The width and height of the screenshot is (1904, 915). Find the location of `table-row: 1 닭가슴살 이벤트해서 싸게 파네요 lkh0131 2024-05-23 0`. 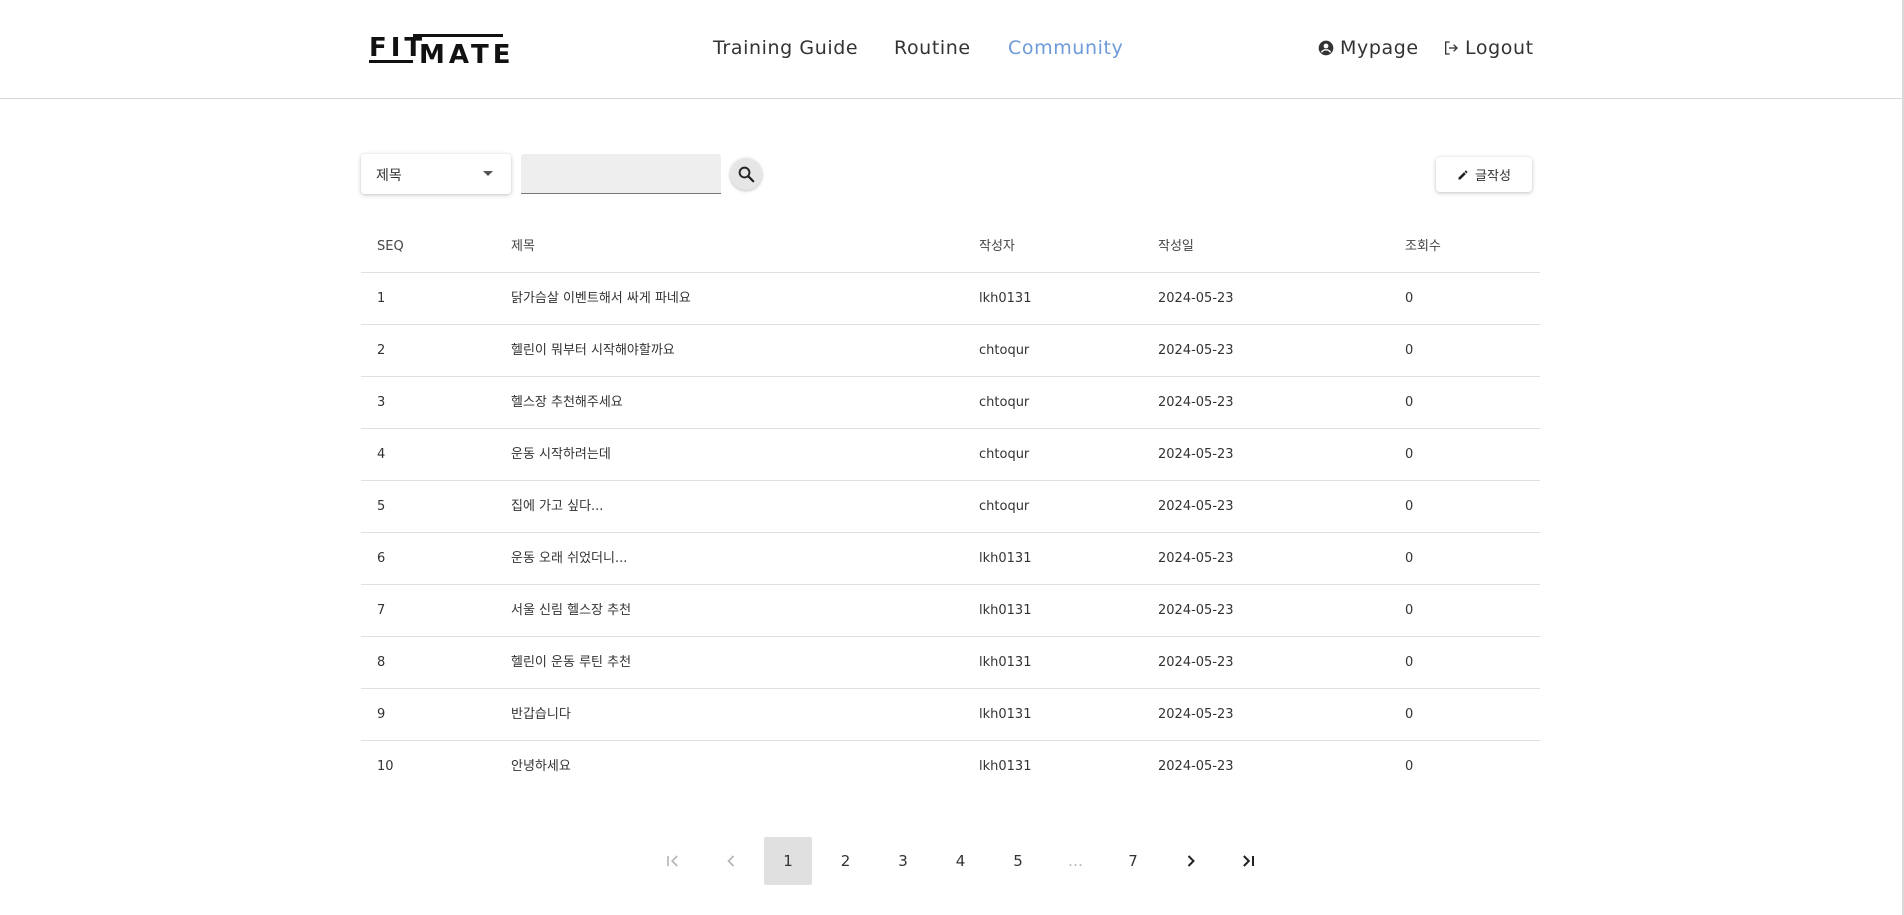

table-row: 1 닭가슴살 이벤트해서 싸게 파네요 lkh0131 2024-05-23 0 is located at coordinates (950, 299).